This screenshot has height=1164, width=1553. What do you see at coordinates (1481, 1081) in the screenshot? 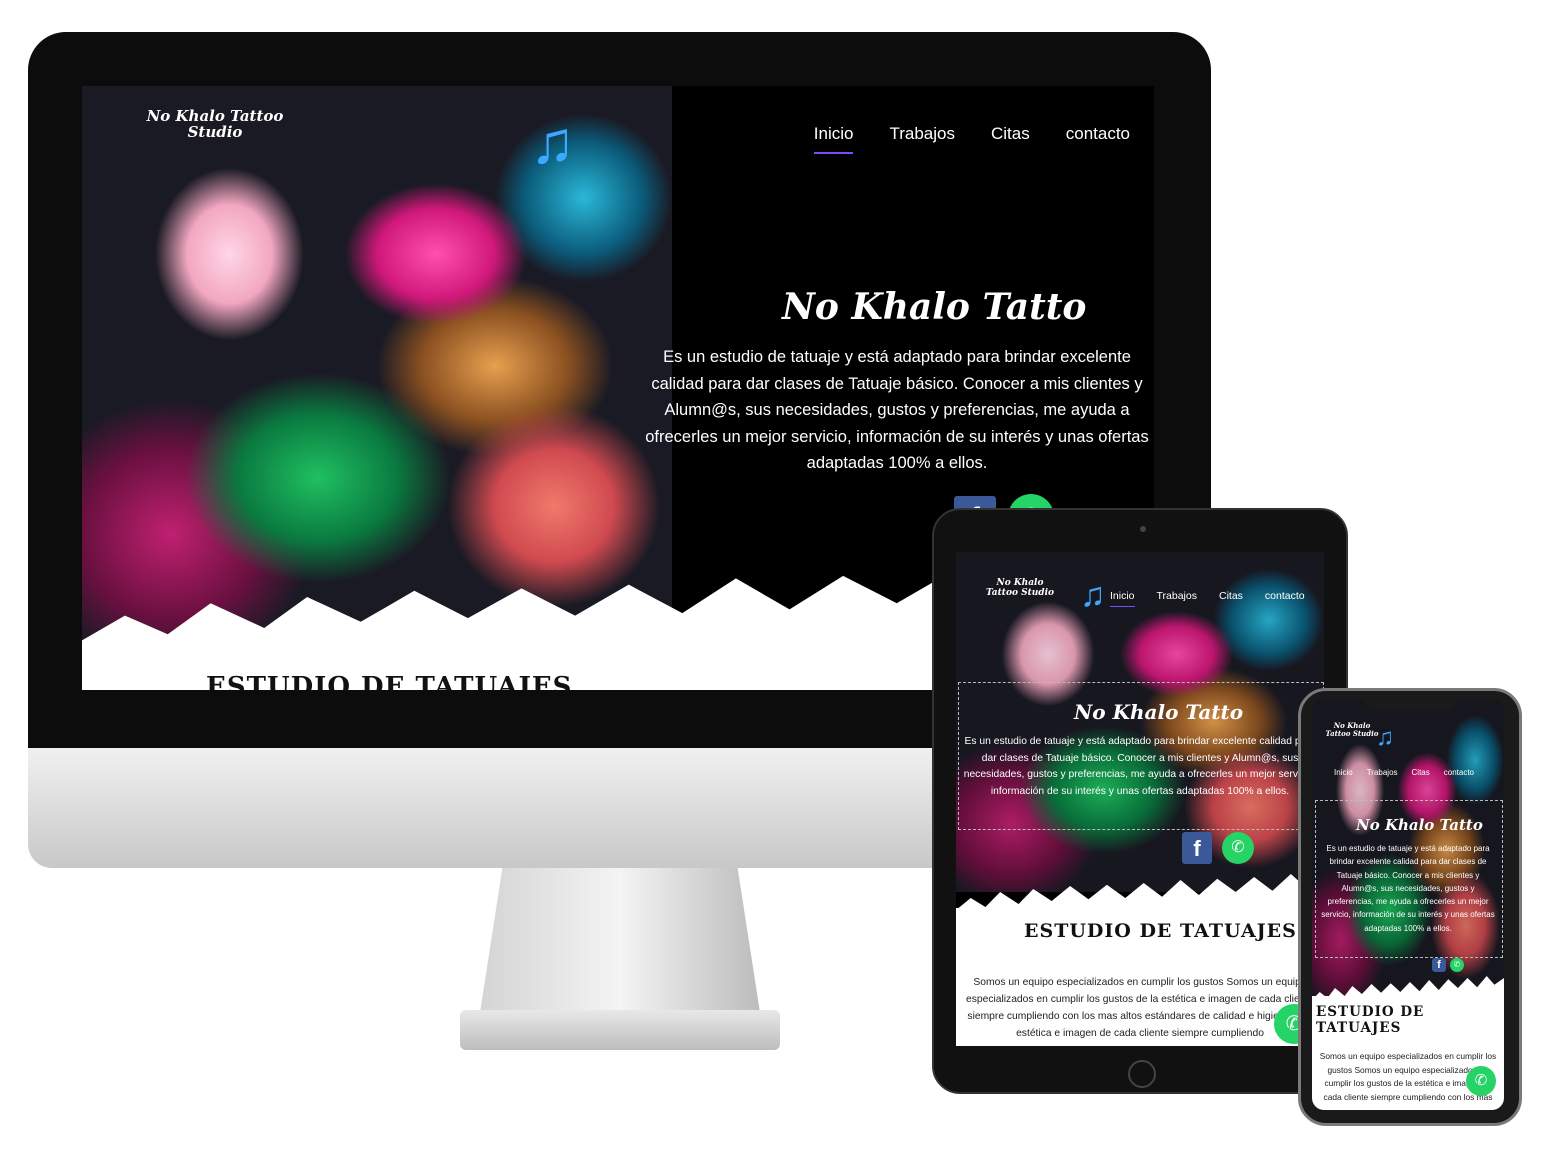
I see `whatsapp-float-icon: ✆` at bounding box center [1481, 1081].